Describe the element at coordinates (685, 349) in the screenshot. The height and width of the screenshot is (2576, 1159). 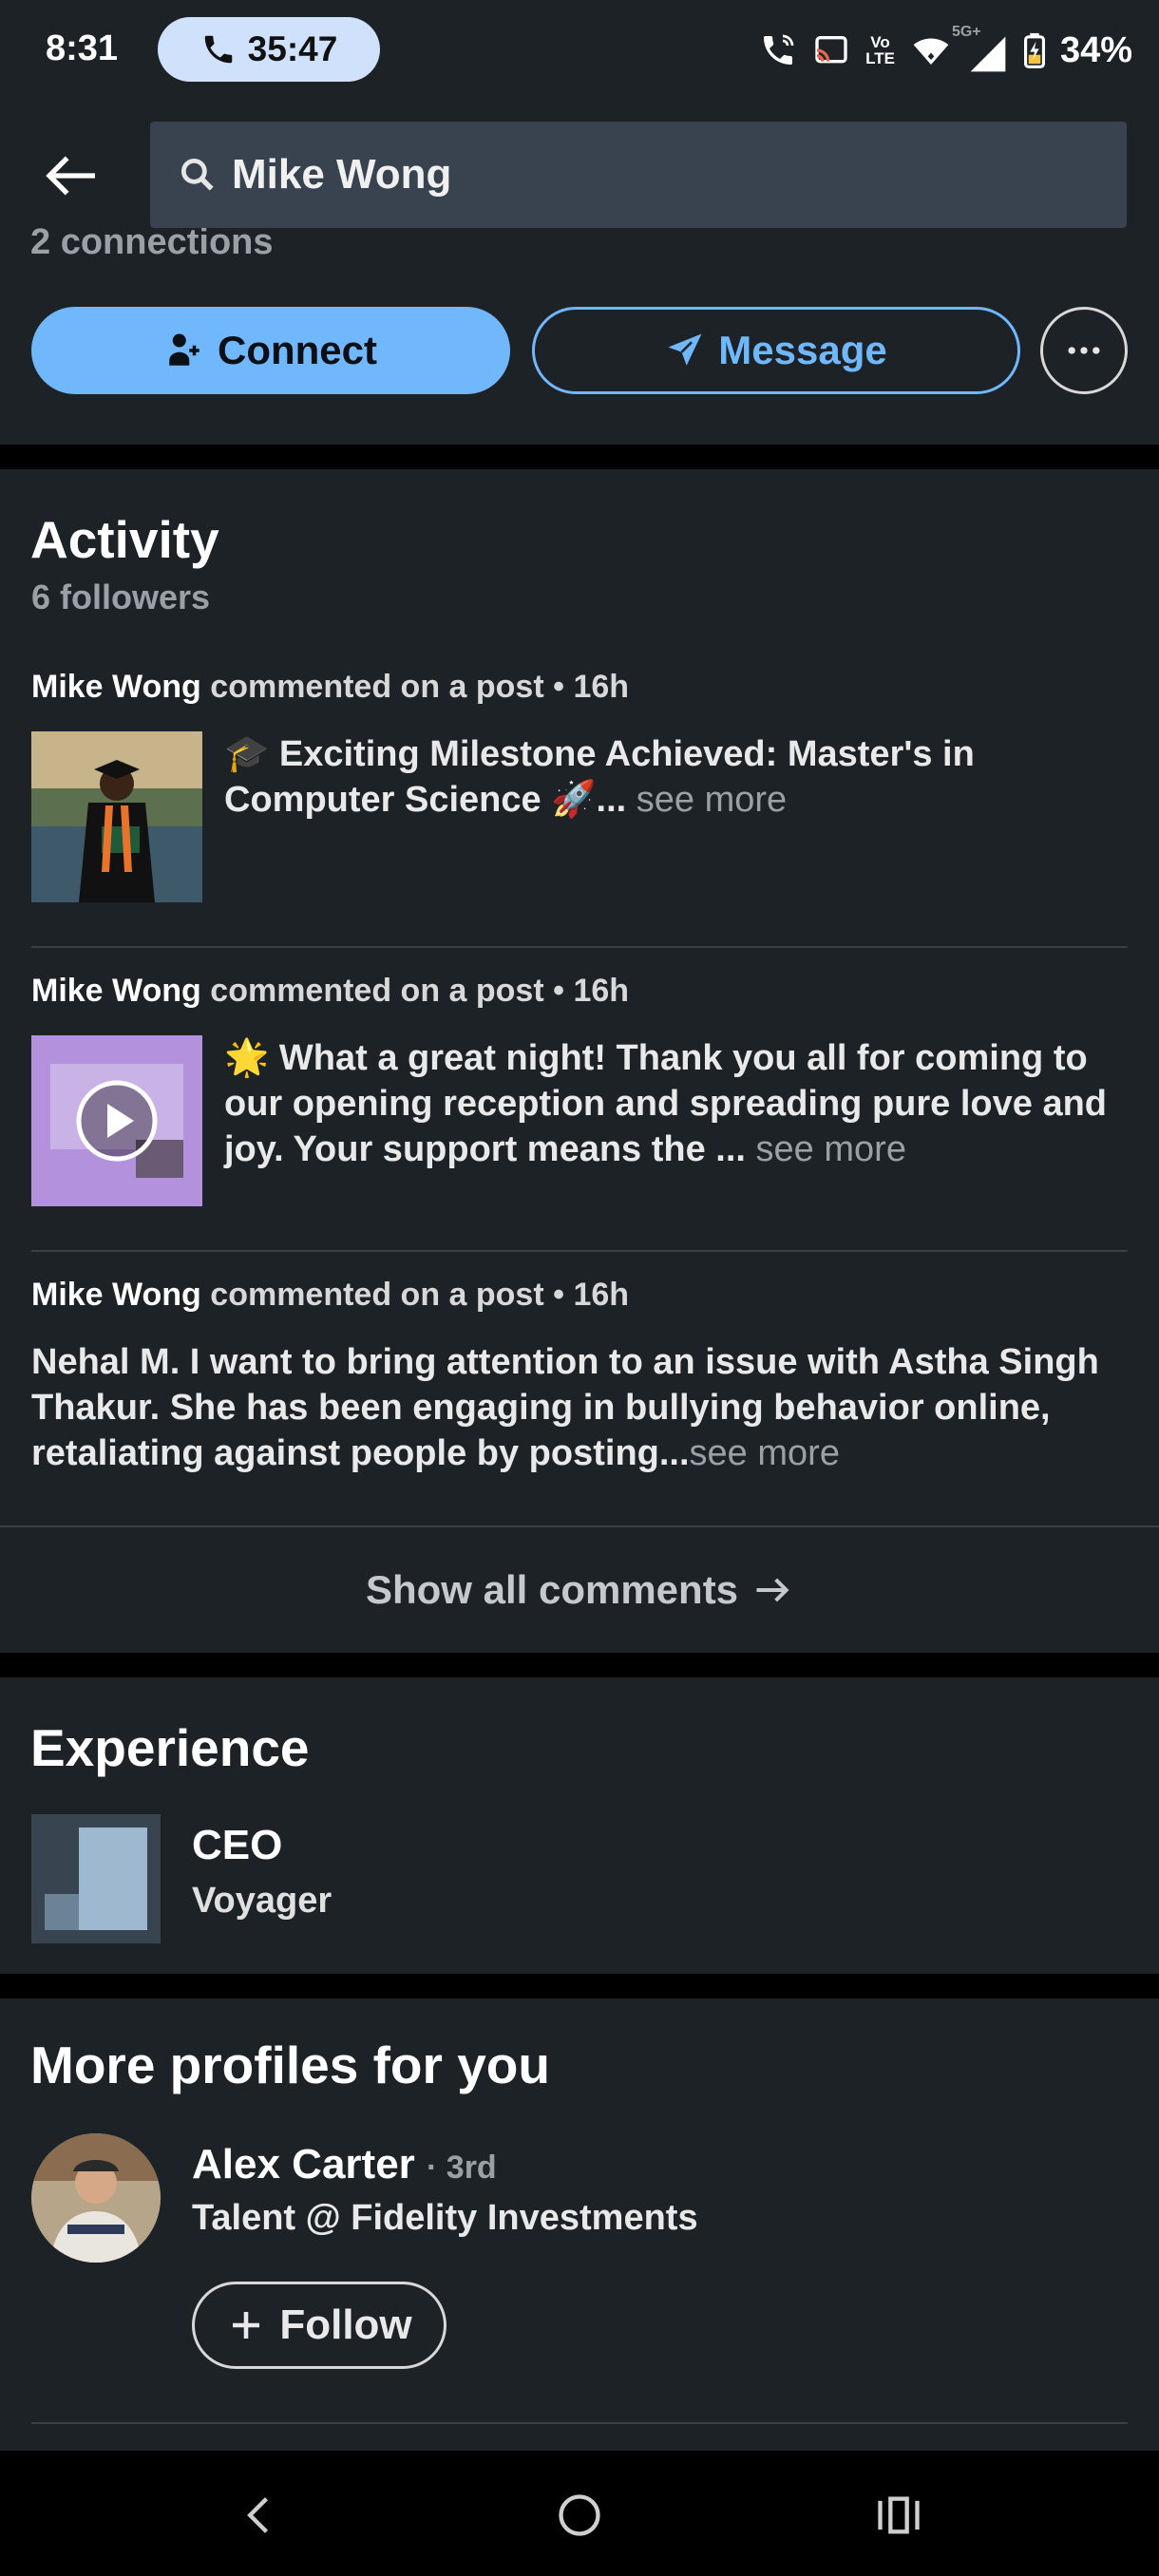
I see `send-icon` at that location.